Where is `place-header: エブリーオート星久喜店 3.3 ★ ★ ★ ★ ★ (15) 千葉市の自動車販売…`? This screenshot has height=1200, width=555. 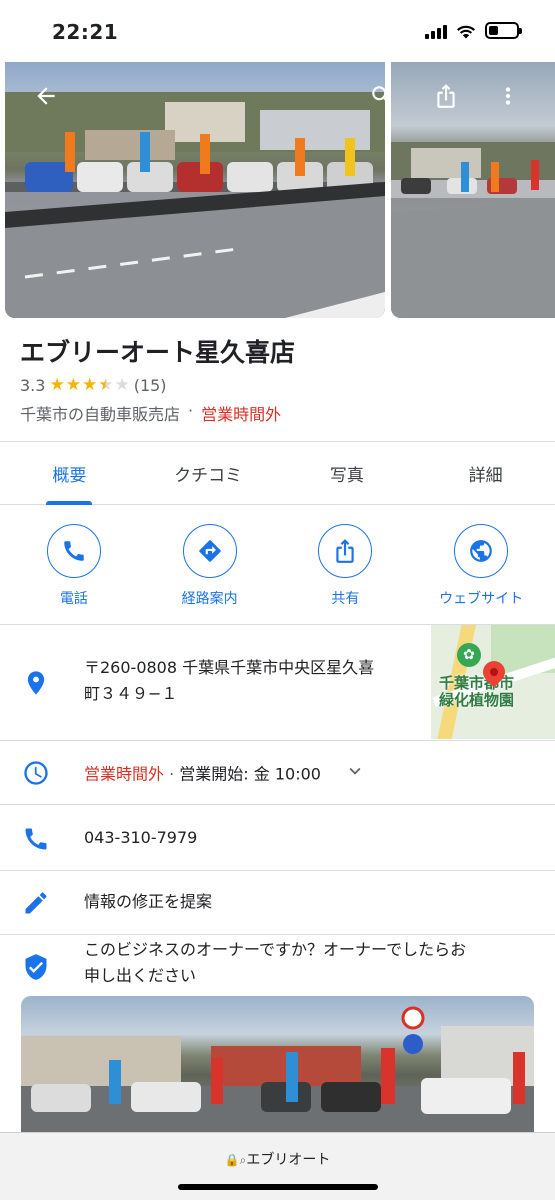
place-header: エブリーオート星久喜店 3.3 ★ ★ ★ ★ ★ (15) 千葉市の自動車販売… is located at coordinates (280, 380).